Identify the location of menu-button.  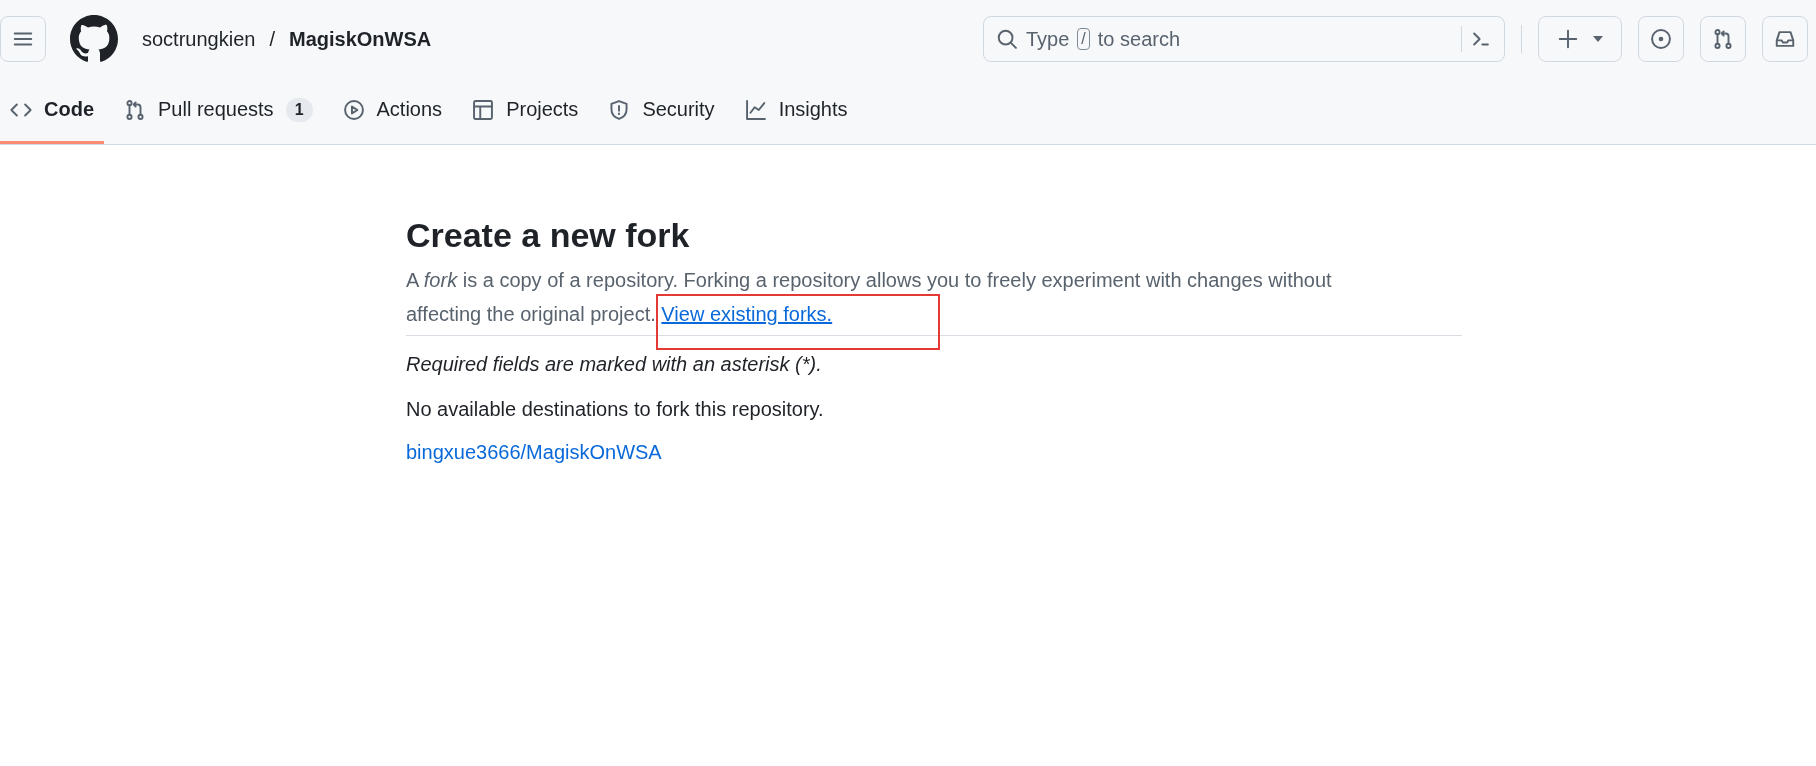
(23, 39).